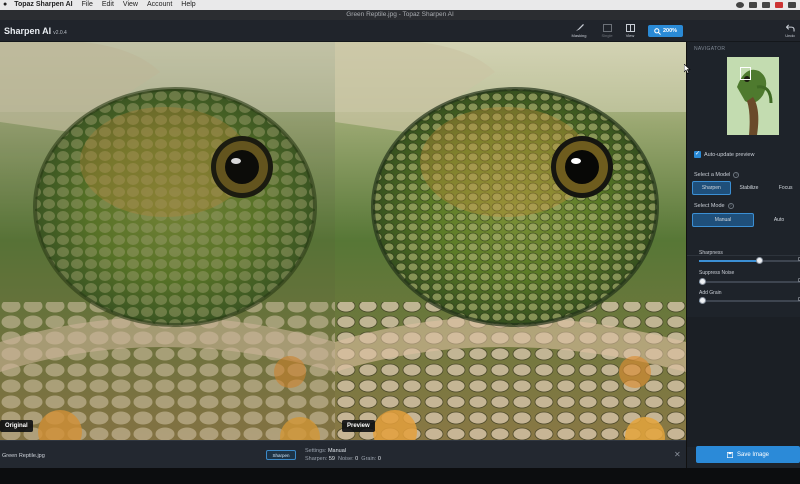 This screenshot has width=800, height=484. Describe the element at coordinates (740, 5) in the screenshot. I see `status-dot-icon` at that location.